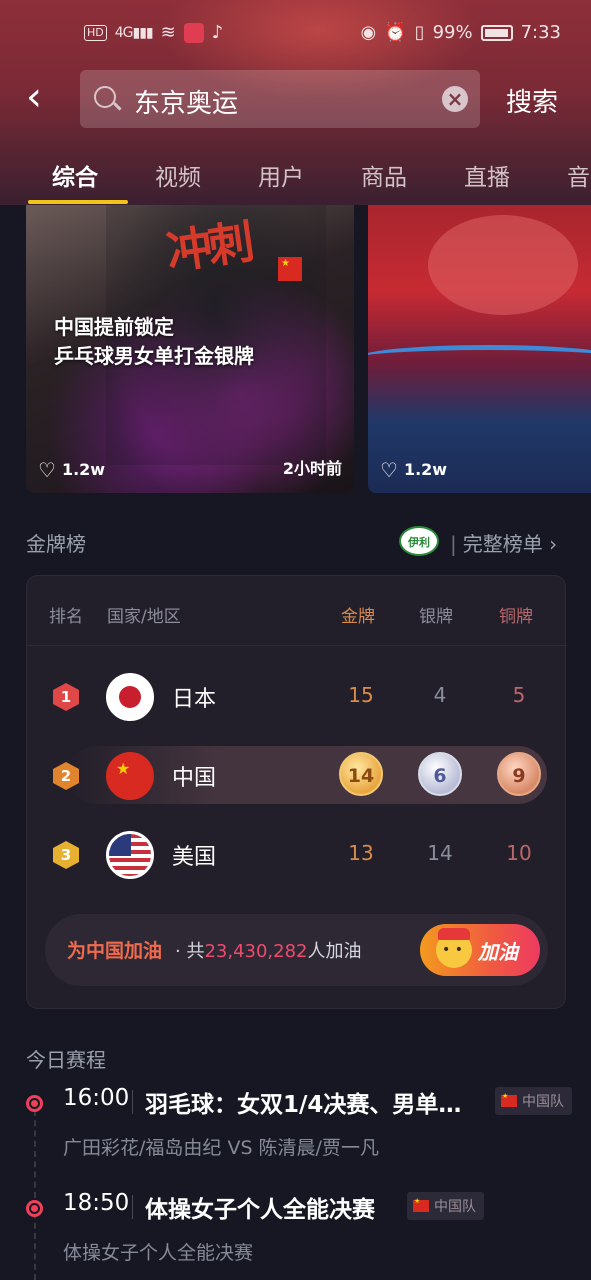 Image resolution: width=591 pixels, height=1280 pixels. Describe the element at coordinates (158, 1253) in the screenshot. I see `event-subtitle: 体操女子个人全能决赛` at that location.